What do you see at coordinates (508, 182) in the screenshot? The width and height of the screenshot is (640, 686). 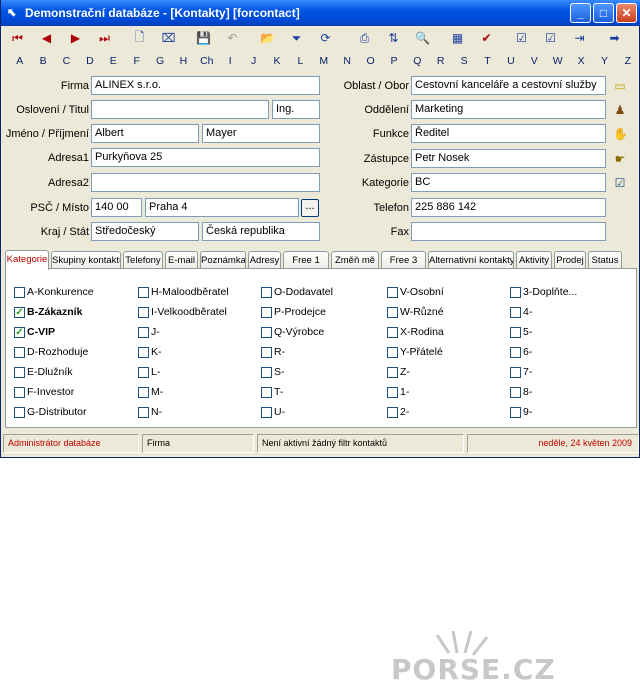 I see `kategorie-field: BC` at bounding box center [508, 182].